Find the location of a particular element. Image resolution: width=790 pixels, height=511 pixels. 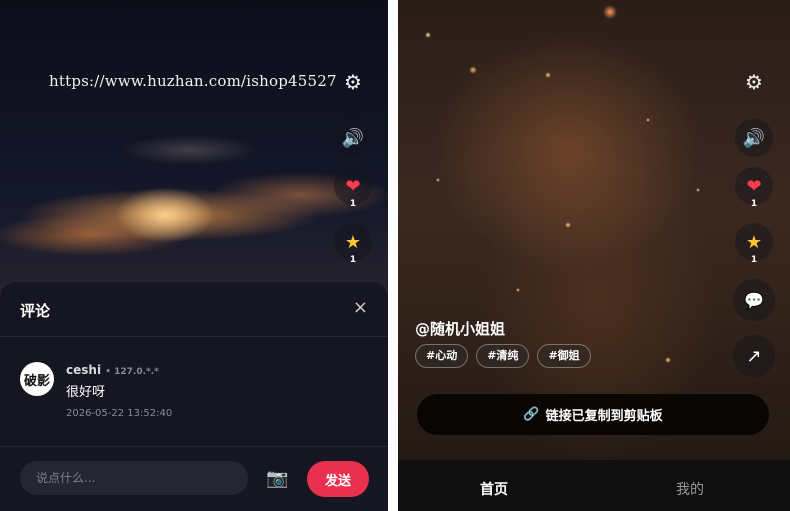

comment-user: ceshi • 127.0.*.* is located at coordinates (112, 370).